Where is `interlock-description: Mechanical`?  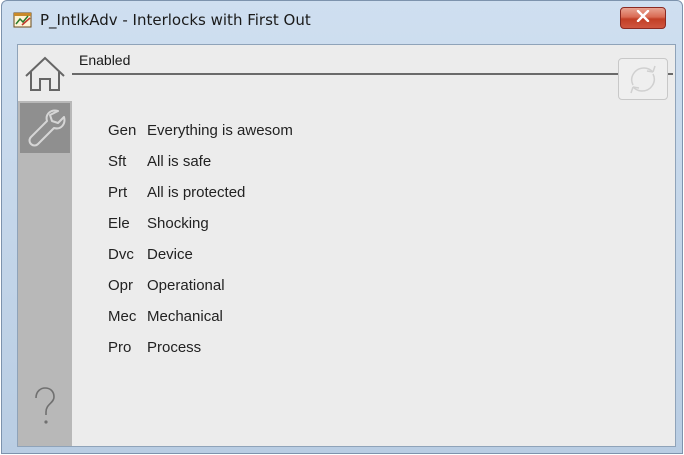
interlock-description: Mechanical is located at coordinates (185, 316).